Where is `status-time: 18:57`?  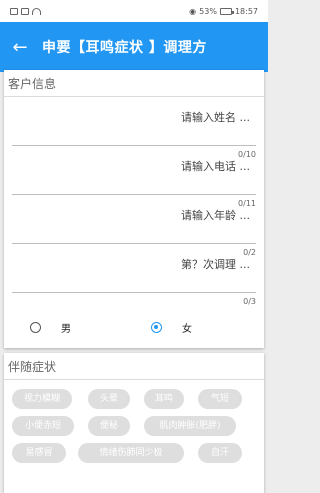
status-time: 18:57 is located at coordinates (246, 11).